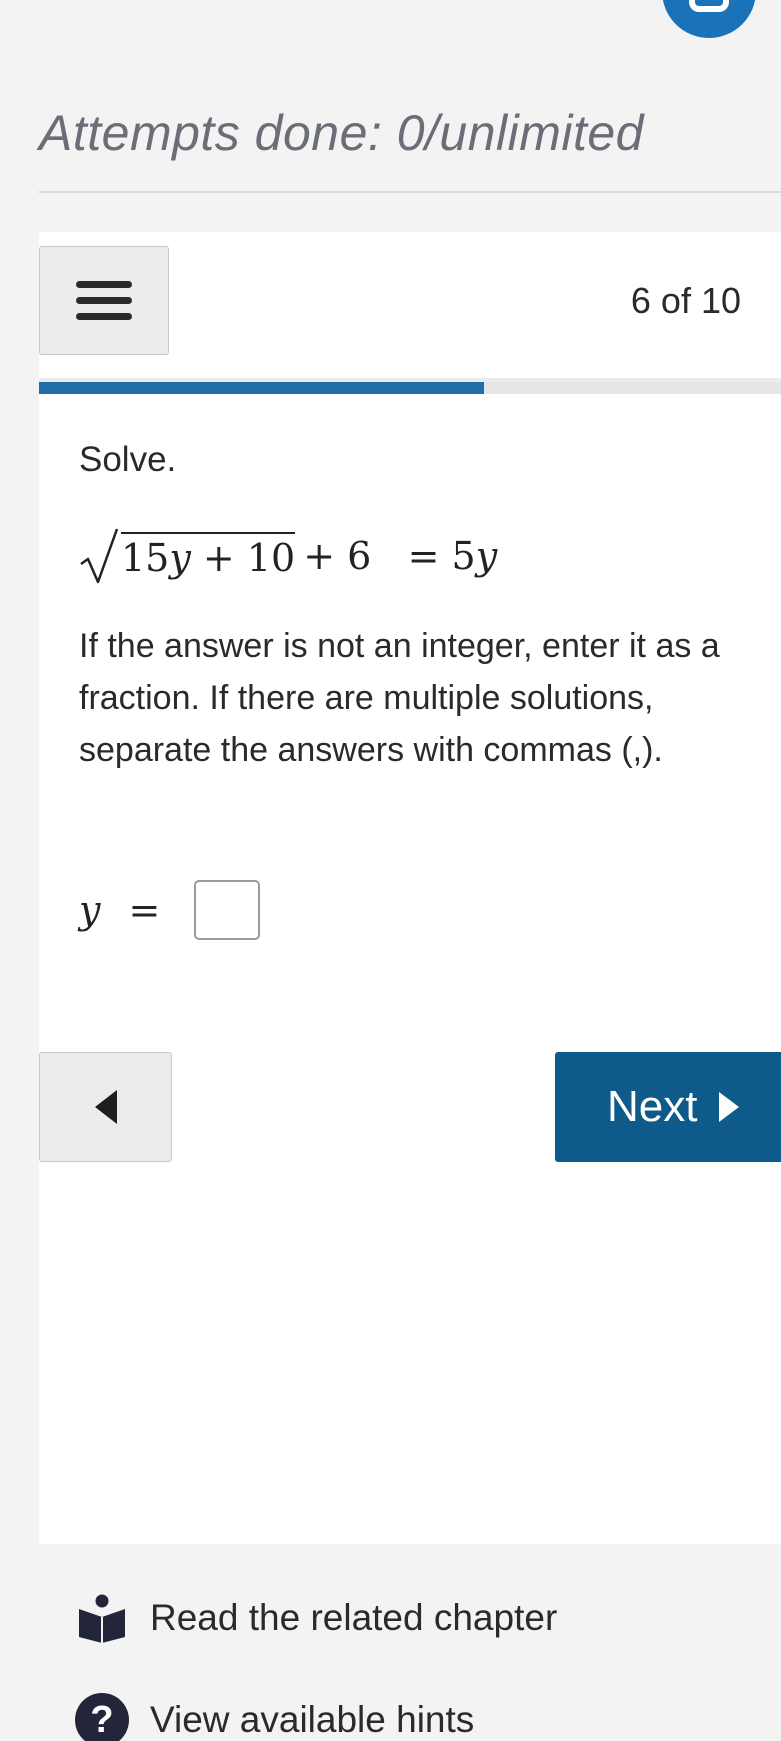 This screenshot has width=781, height=1741. What do you see at coordinates (652, 1106) in the screenshot?
I see `next-button-label: Next` at bounding box center [652, 1106].